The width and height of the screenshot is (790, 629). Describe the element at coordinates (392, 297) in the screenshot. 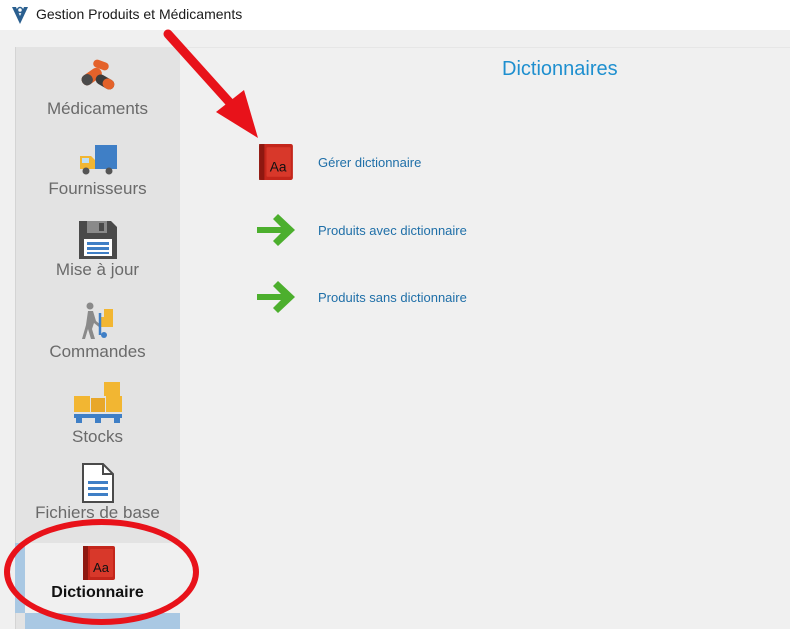

I see `produits-sans-dictionnaire-link: Produits sans dictionnaire` at that location.